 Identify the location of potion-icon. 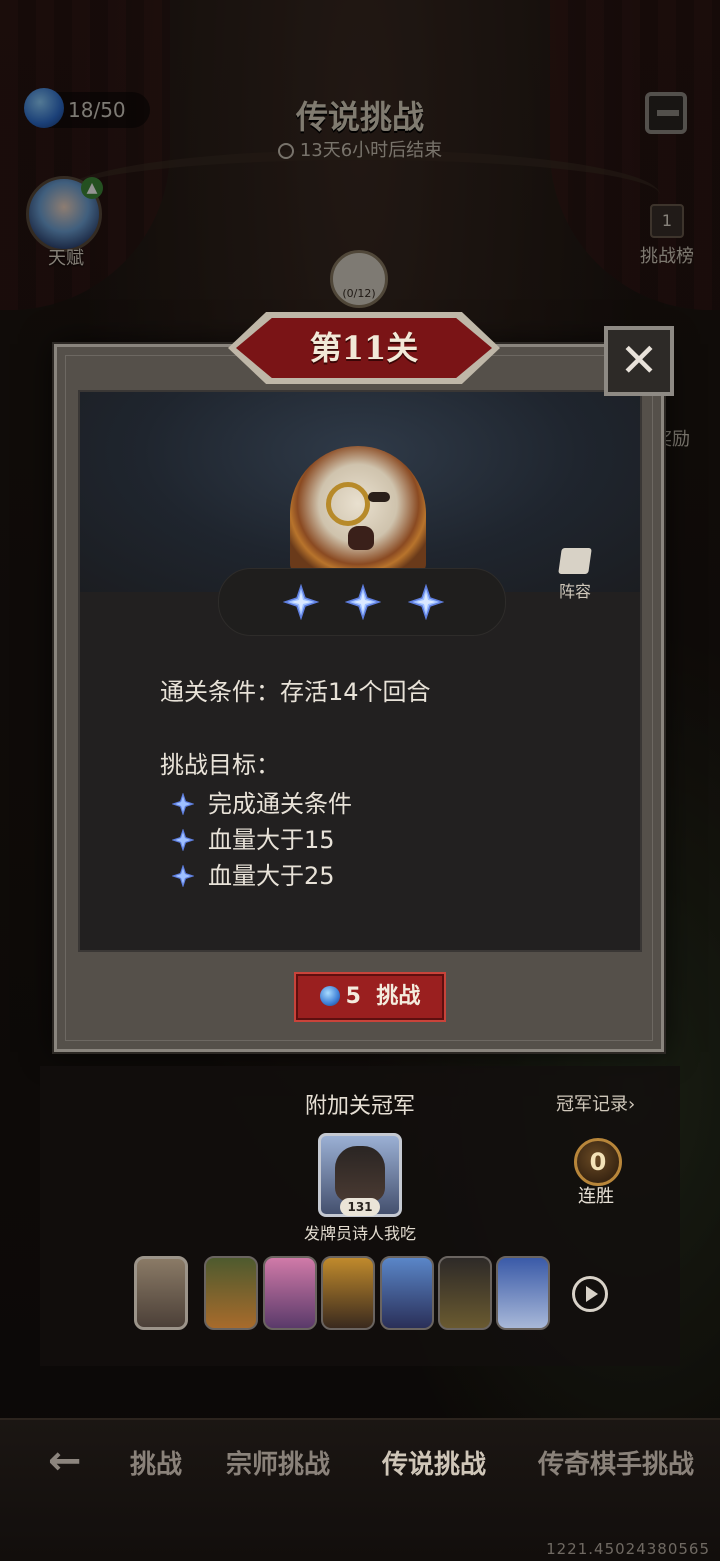
(329, 996).